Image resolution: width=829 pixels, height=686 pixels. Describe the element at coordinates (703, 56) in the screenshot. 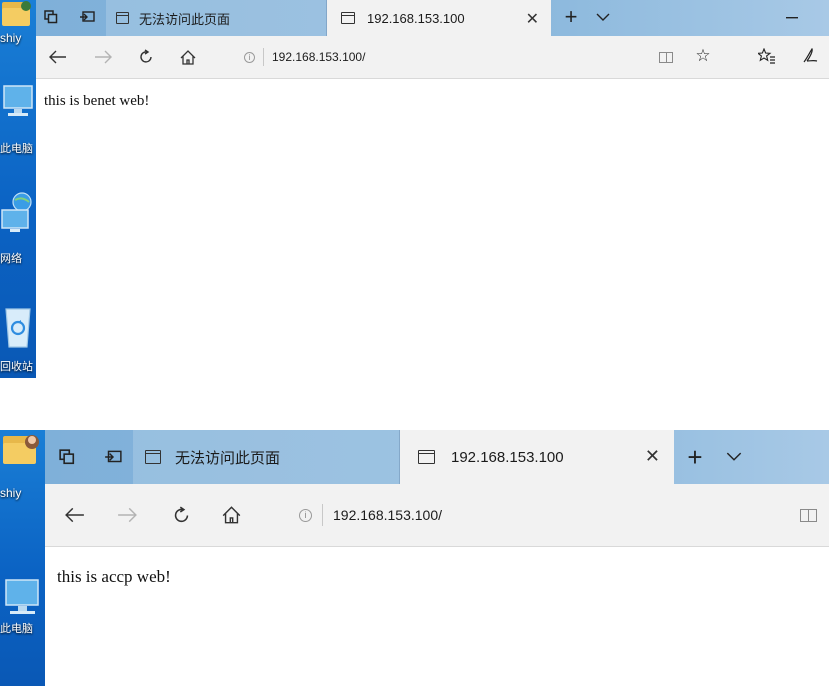

I see `favorite-star-icon: ☆` at that location.